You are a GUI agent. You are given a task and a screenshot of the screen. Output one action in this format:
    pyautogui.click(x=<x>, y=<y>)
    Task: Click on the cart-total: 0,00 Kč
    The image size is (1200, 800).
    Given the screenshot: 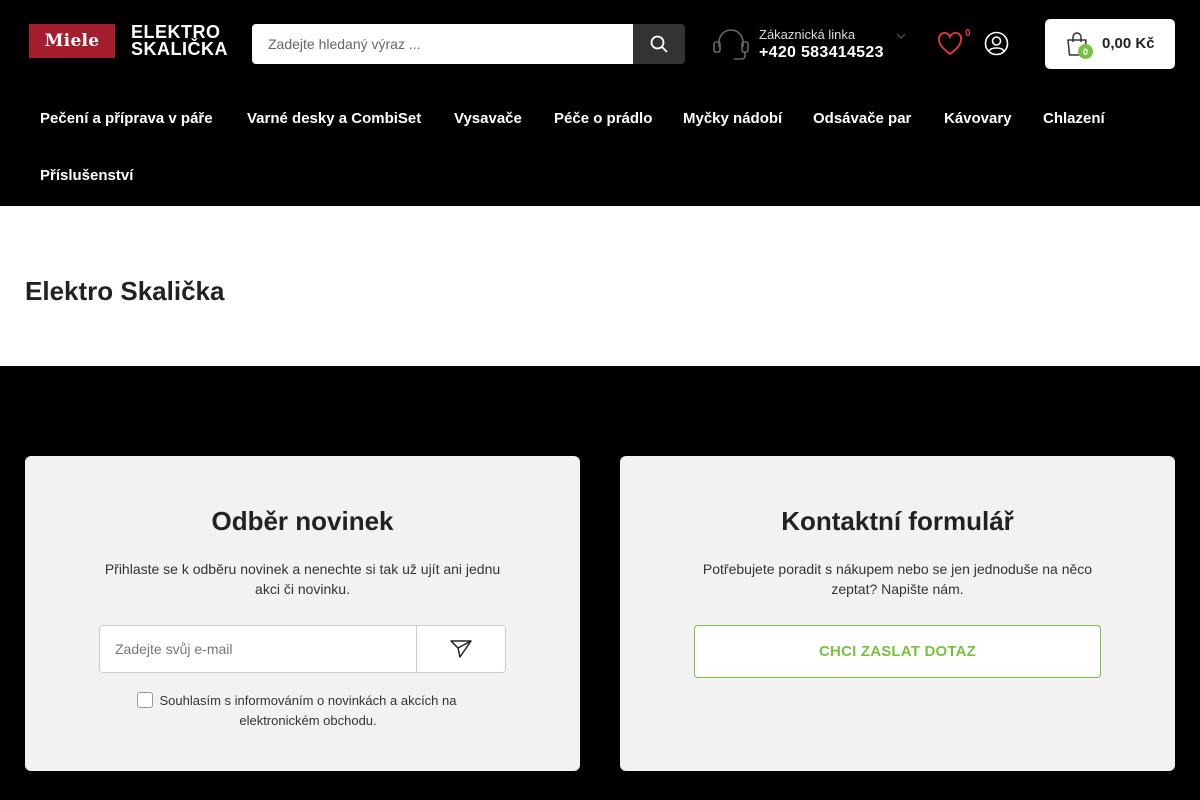 What is the action you would take?
    pyautogui.click(x=1128, y=43)
    